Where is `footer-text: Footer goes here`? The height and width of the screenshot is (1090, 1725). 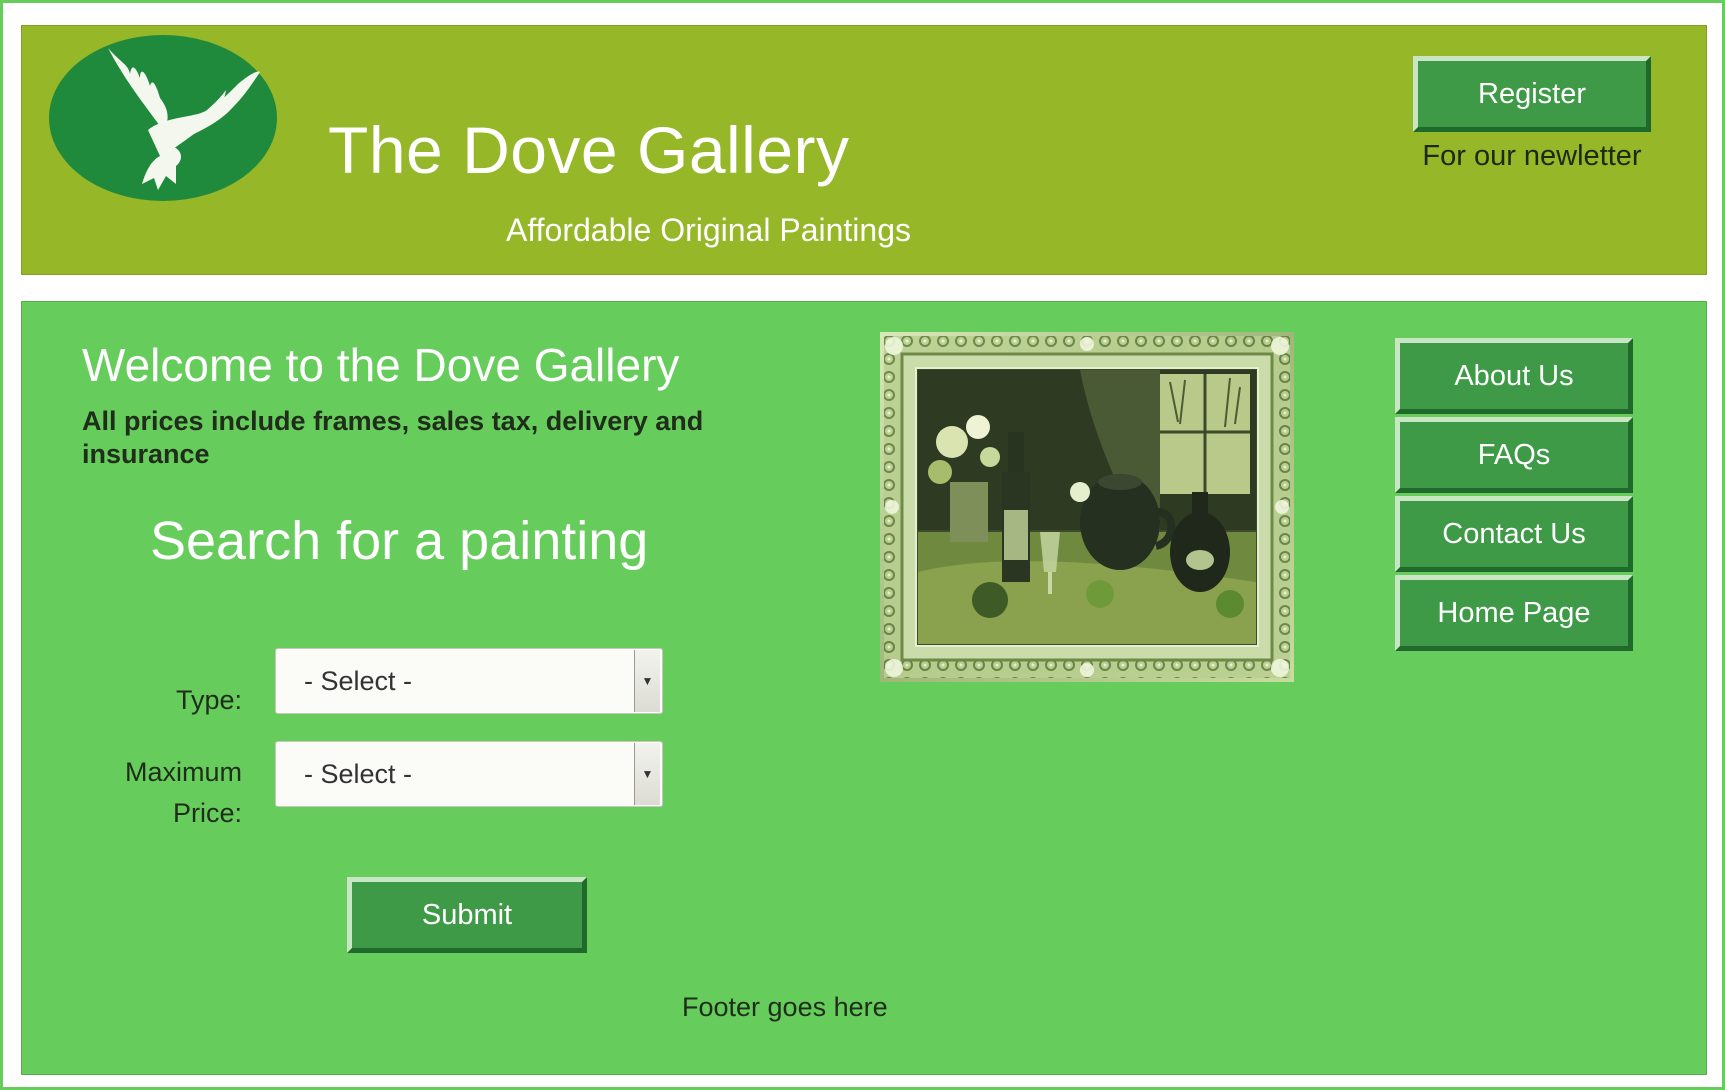 footer-text: Footer goes here is located at coordinates (785, 1007).